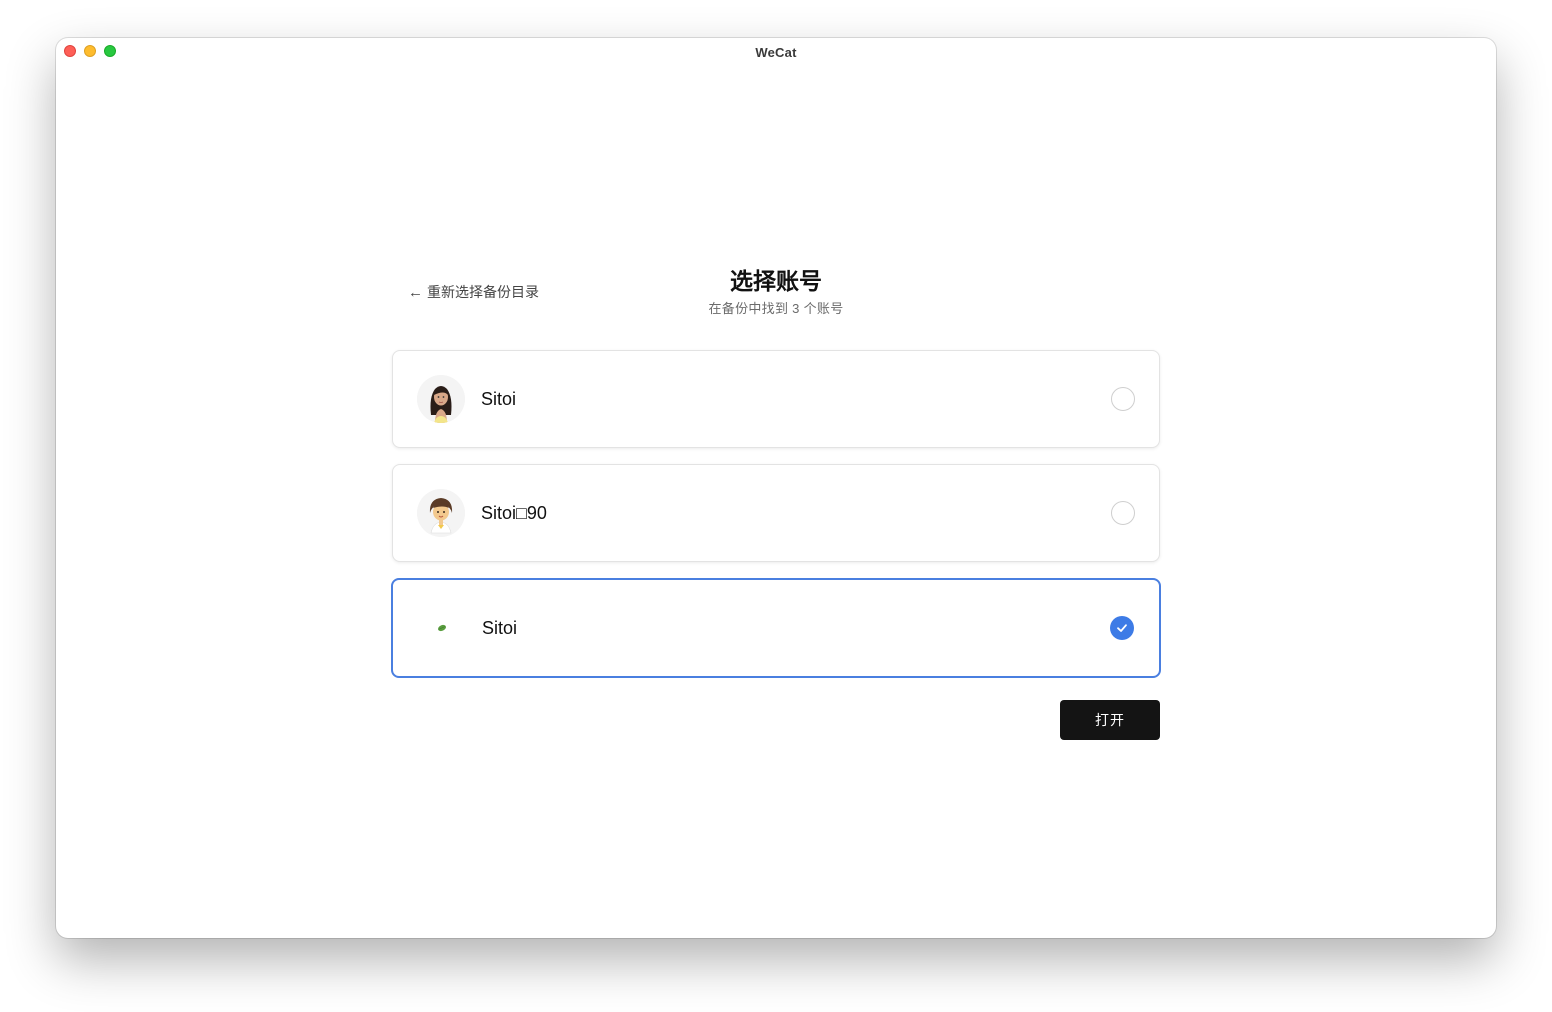  Describe the element at coordinates (110, 51) in the screenshot. I see `zoom-window-button` at that location.